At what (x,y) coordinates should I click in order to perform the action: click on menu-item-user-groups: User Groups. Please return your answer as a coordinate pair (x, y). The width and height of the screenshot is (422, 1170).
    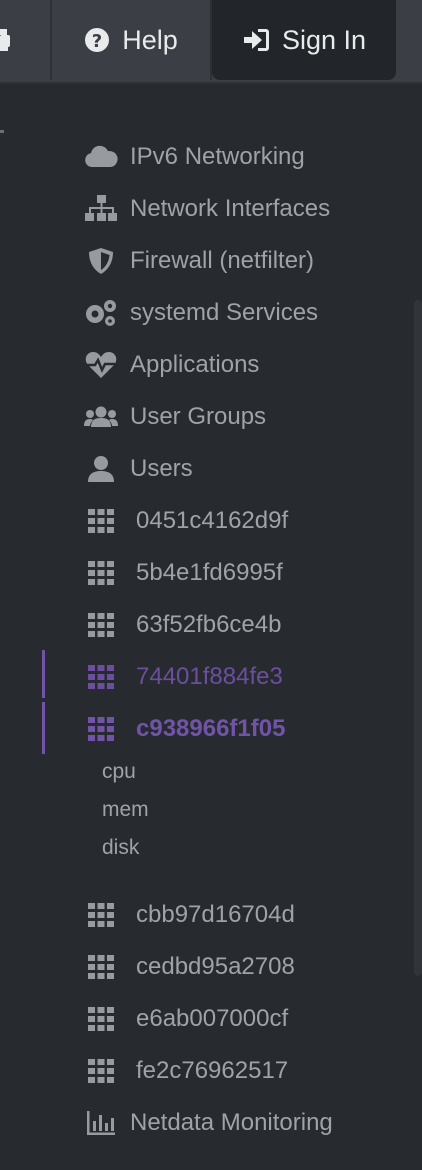
    Looking at the image, I should click on (244, 417).